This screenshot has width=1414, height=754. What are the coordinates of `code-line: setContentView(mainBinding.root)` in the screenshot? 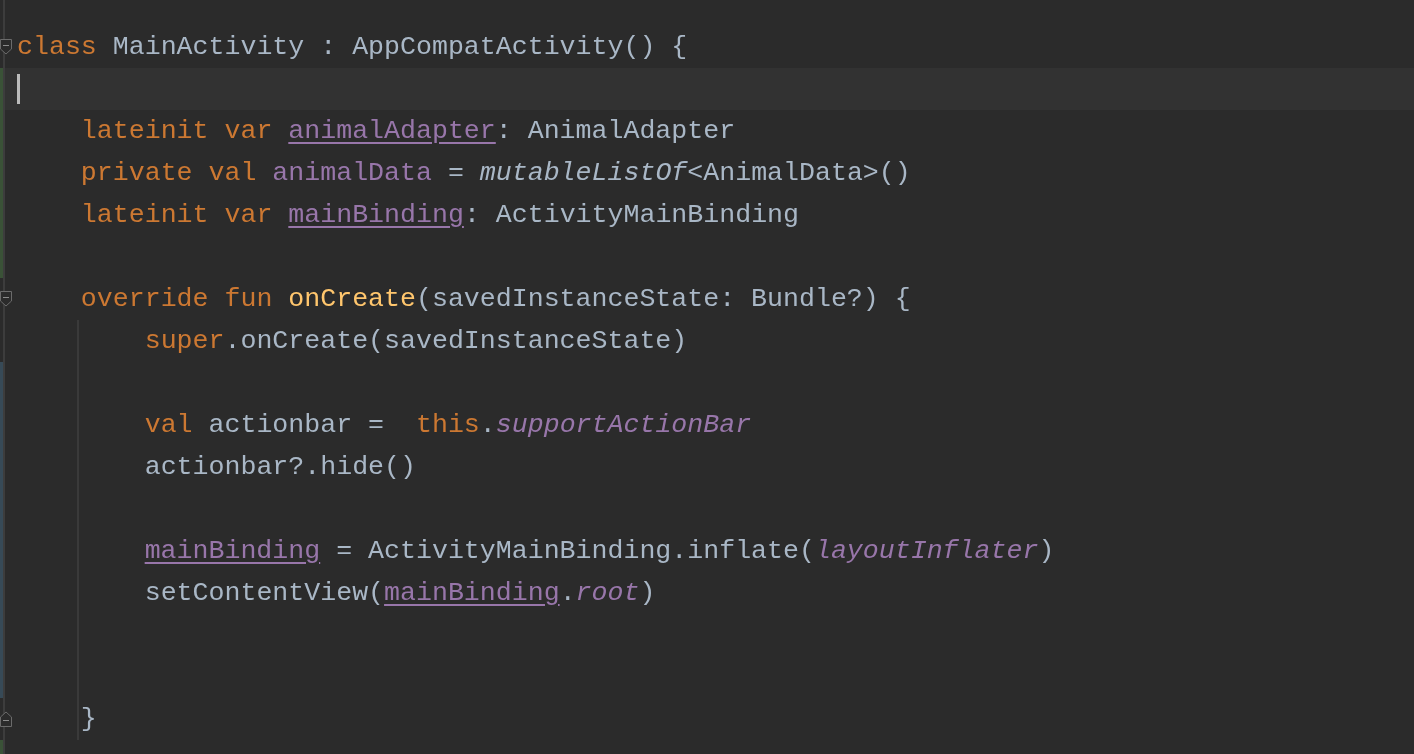 It's located at (399, 593).